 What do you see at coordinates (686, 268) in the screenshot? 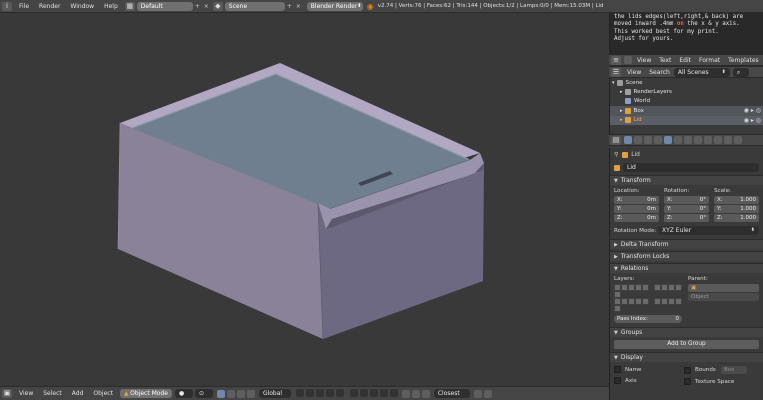
I see `relations-panel-header: ▼ Relations` at bounding box center [686, 268].